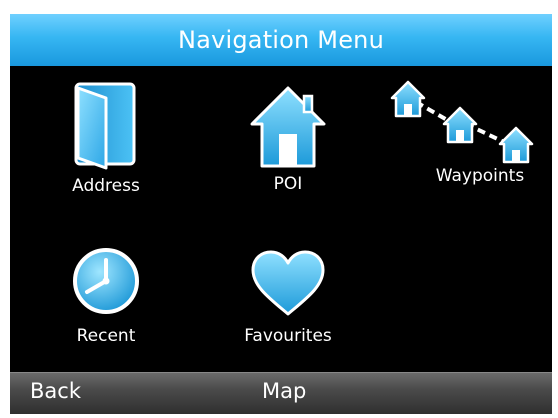 The image size is (558, 418). Describe the element at coordinates (106, 336) in the screenshot. I see `menu-item-label: Recent` at that location.